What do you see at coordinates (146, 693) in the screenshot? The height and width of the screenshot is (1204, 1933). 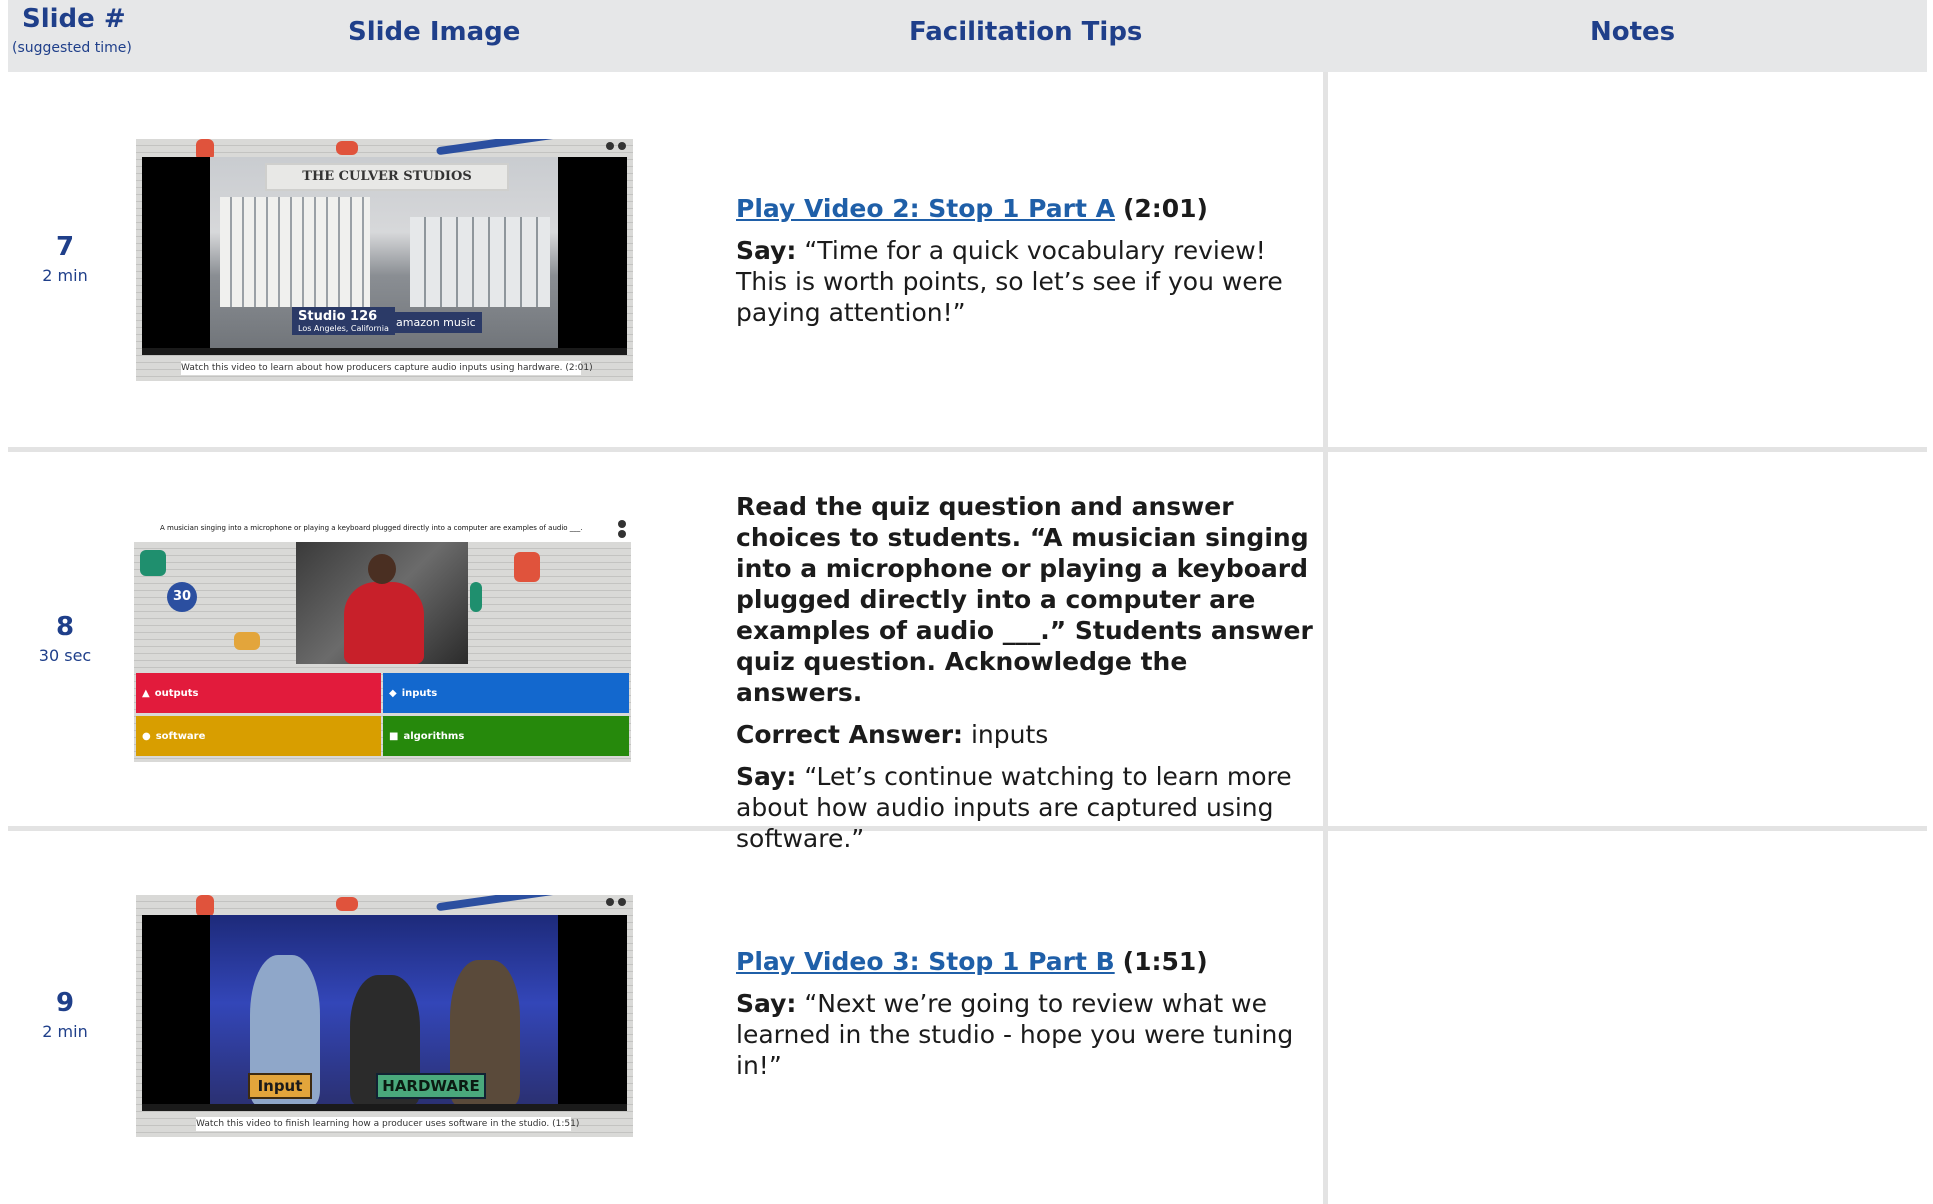 I see `triangle-icon: ▲` at bounding box center [146, 693].